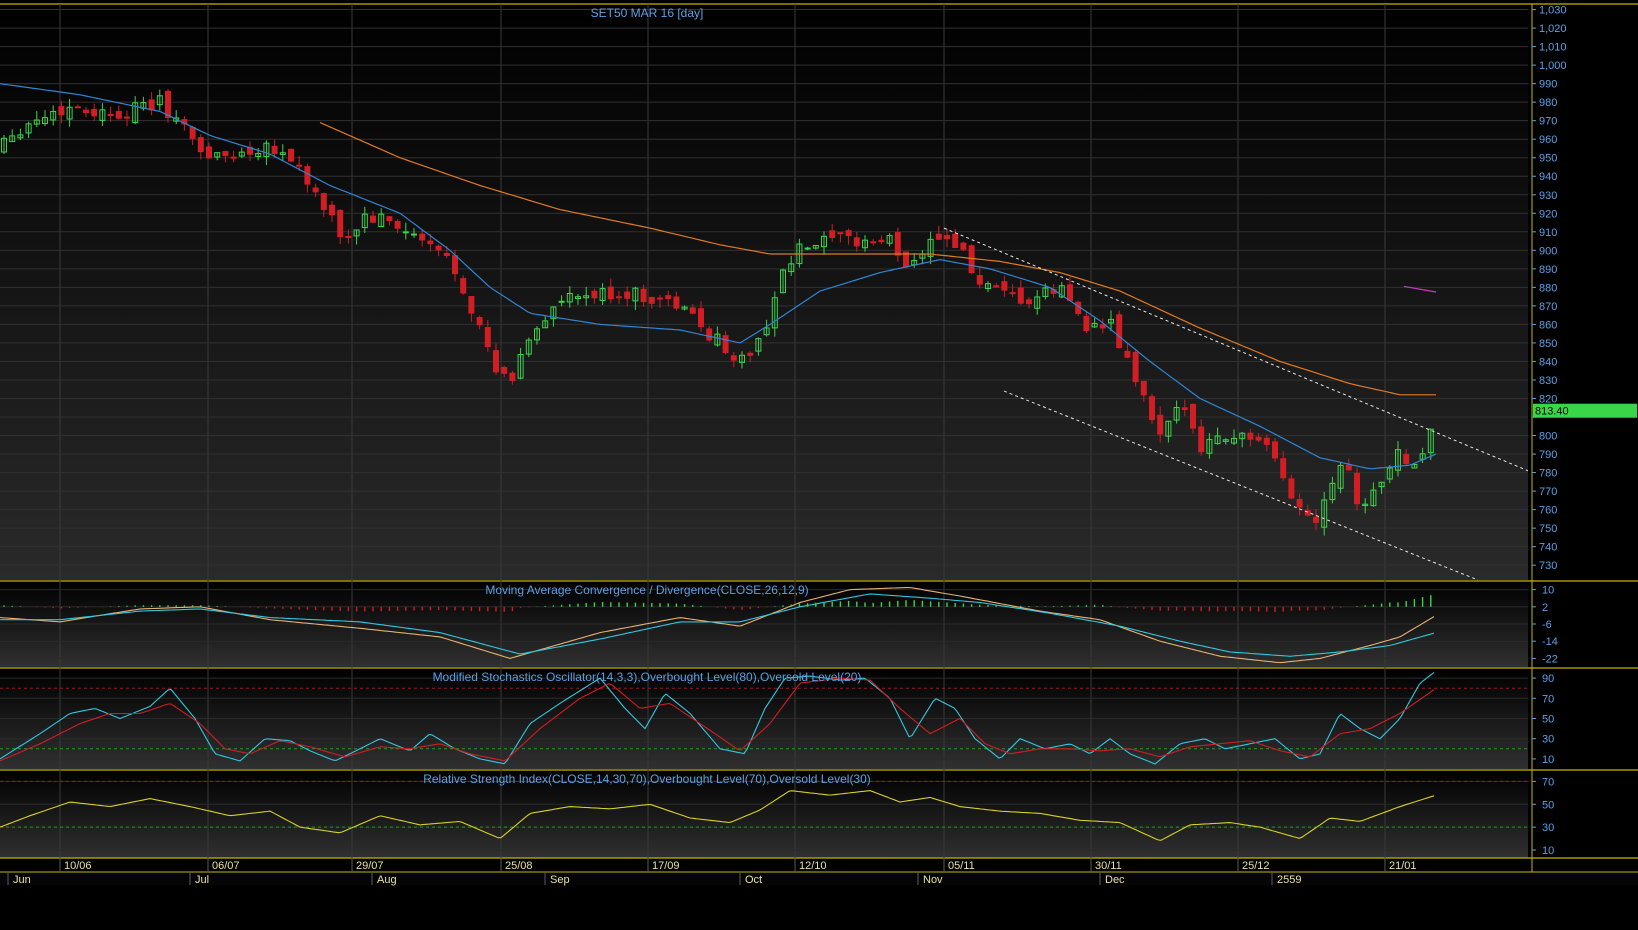  I want to click on date-tick-label: 21/01, so click(1403, 866).